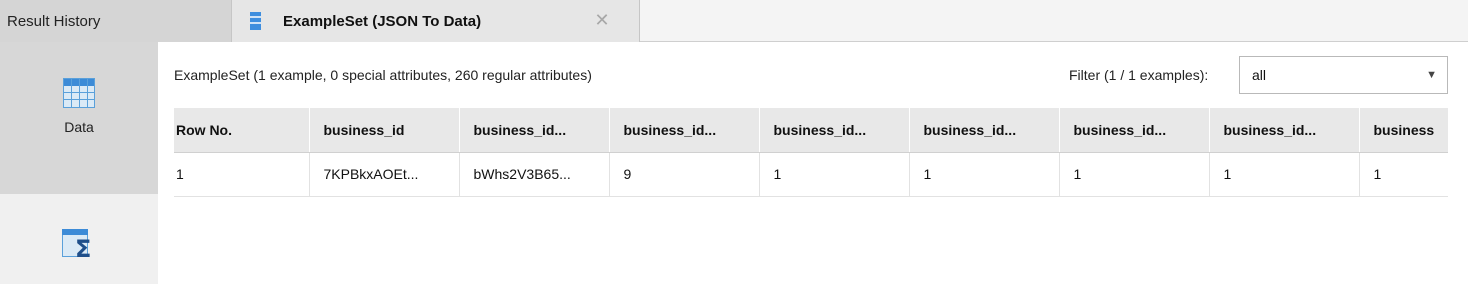 The height and width of the screenshot is (284, 1468). Describe the element at coordinates (1139, 75) in the screenshot. I see `filter-label: Filter (1 / 1 examples):` at that location.